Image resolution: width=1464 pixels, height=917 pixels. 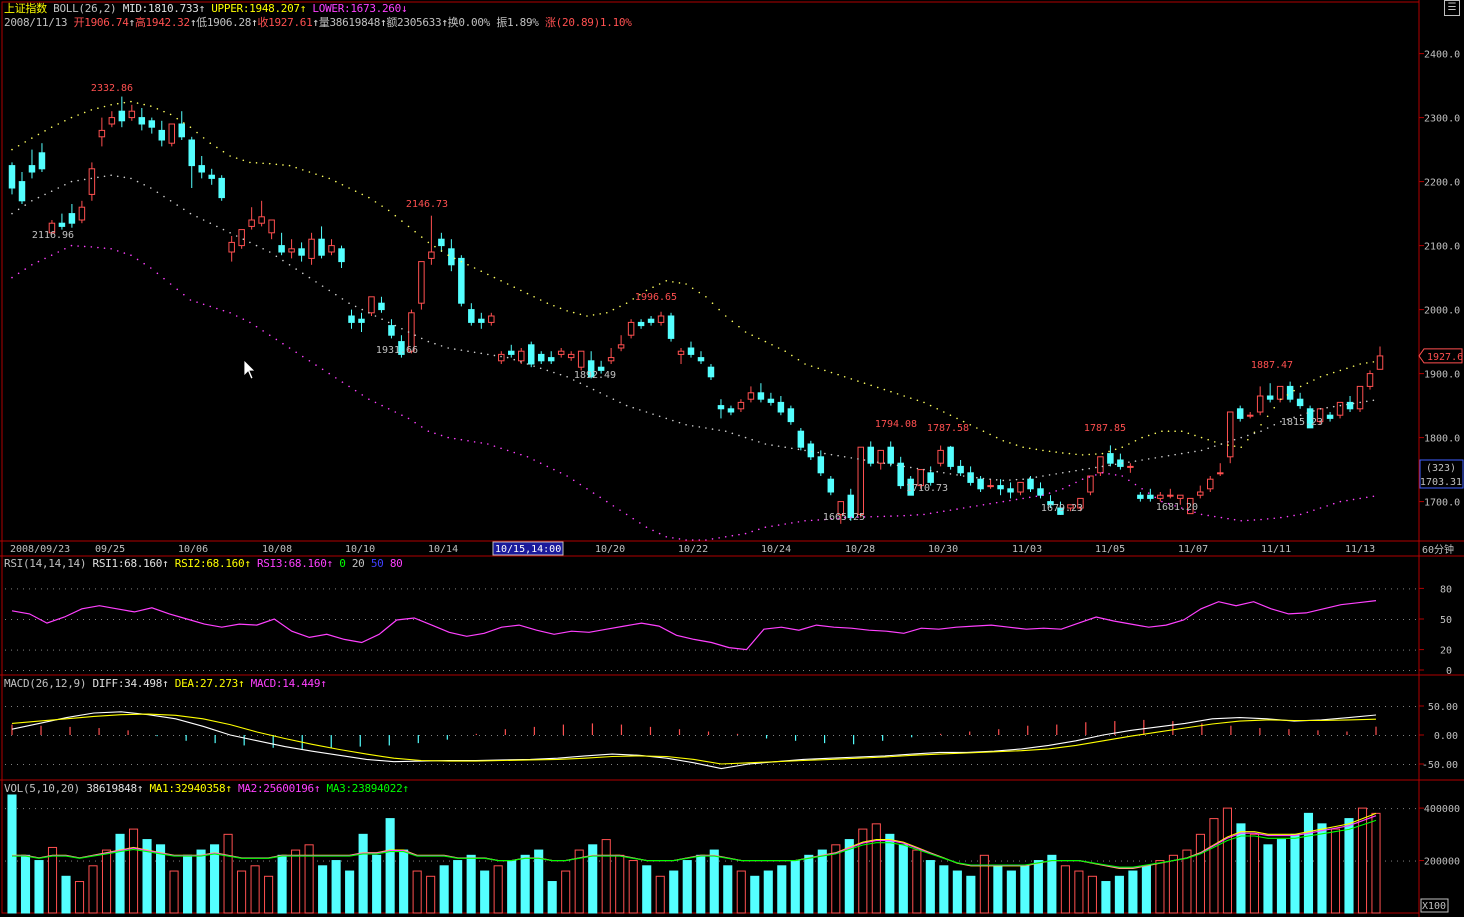 What do you see at coordinates (610, 549) in the screenshot?
I see `time-label: 10/20` at bounding box center [610, 549].